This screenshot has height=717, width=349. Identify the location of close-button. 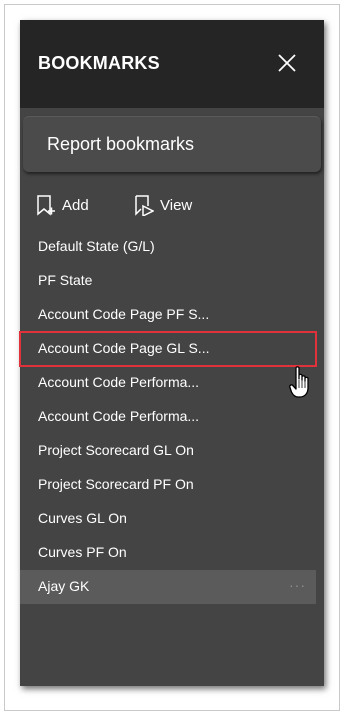
(287, 63).